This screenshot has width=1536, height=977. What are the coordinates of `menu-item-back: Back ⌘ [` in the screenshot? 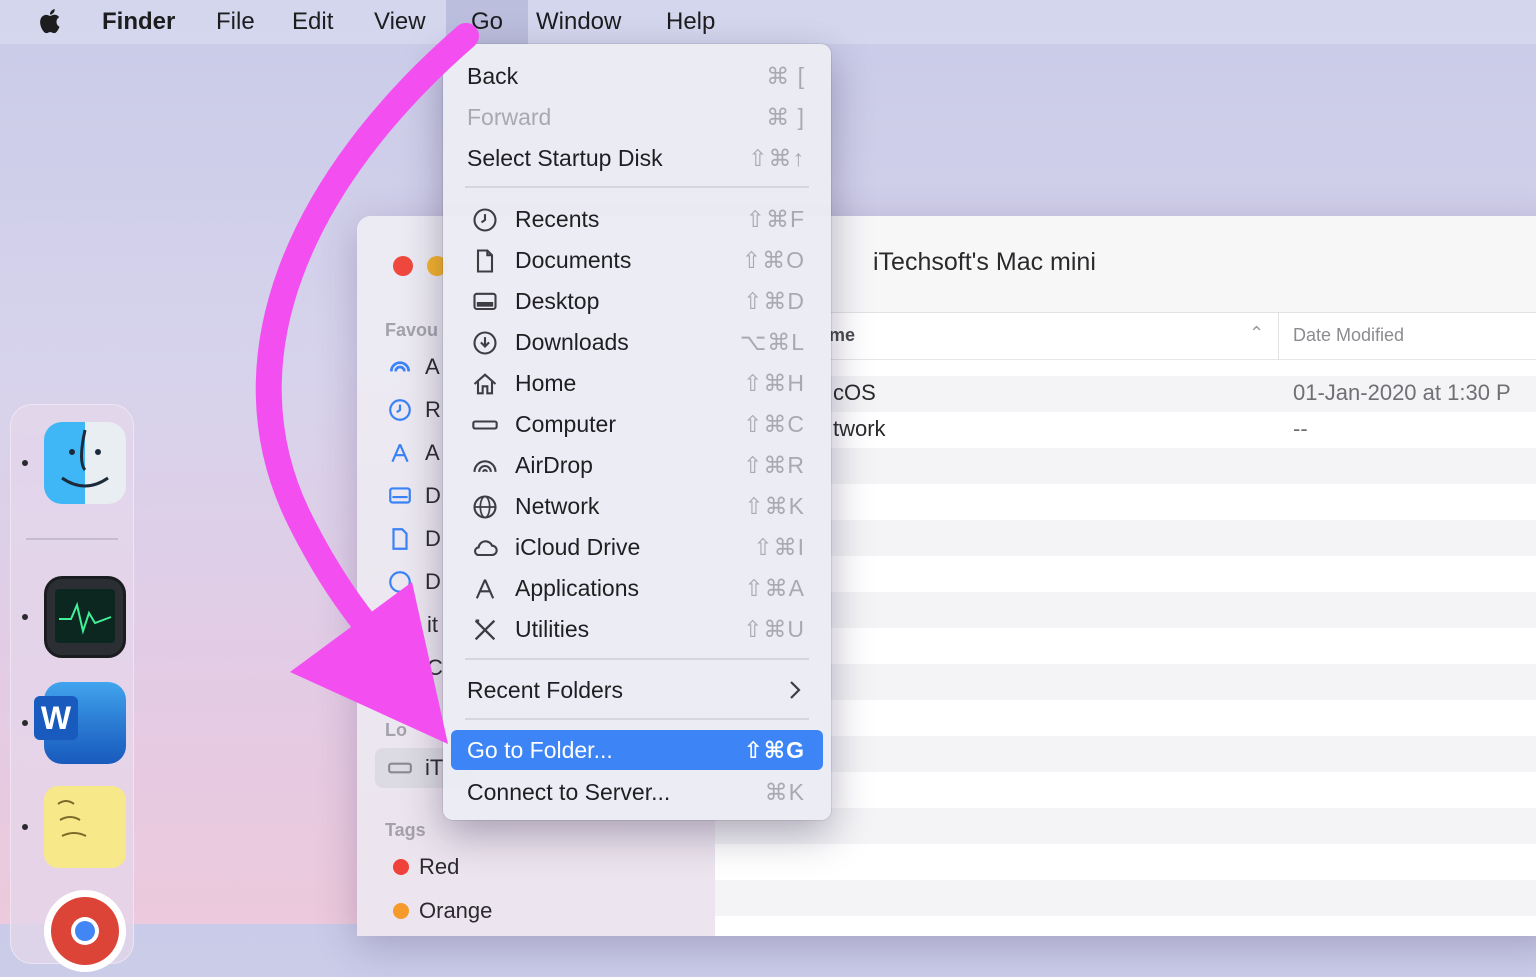 It's located at (637, 76).